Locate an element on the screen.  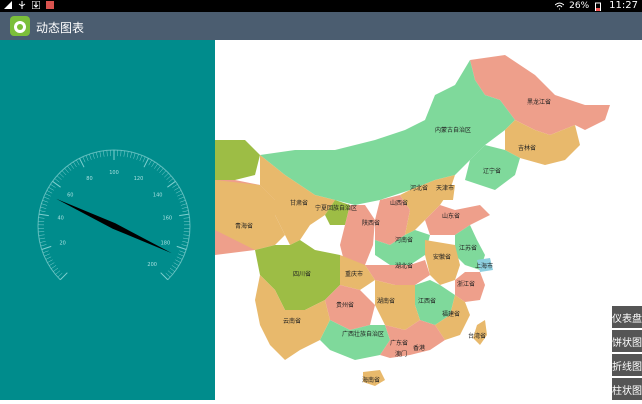
gauge-tick-label: 200 is located at coordinates (152, 265).